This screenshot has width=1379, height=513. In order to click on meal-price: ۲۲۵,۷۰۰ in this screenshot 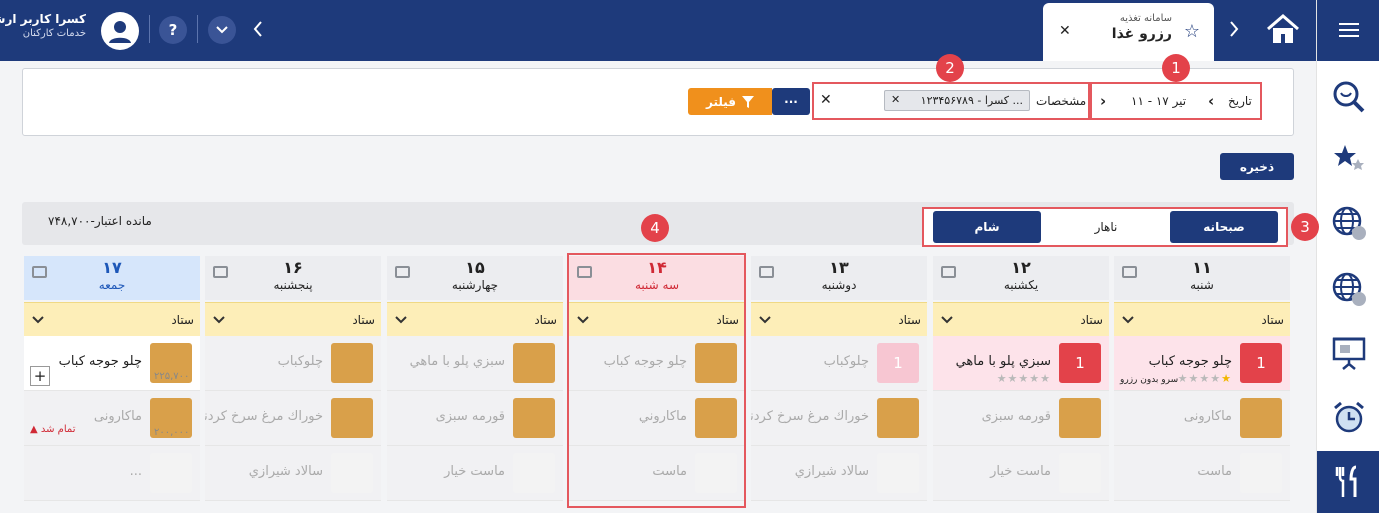, I will do `click(172, 376)`.